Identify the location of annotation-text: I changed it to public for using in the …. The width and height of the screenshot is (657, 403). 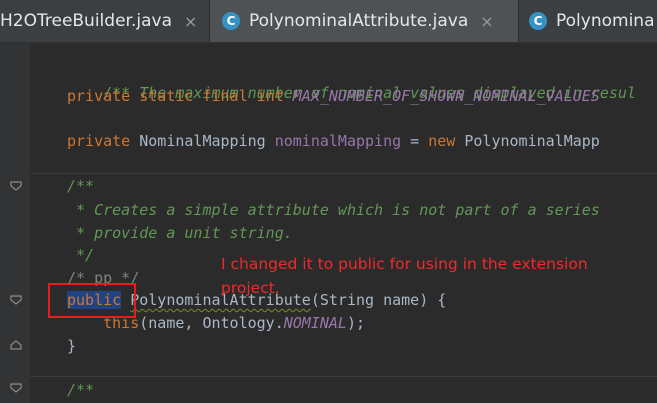
(404, 276).